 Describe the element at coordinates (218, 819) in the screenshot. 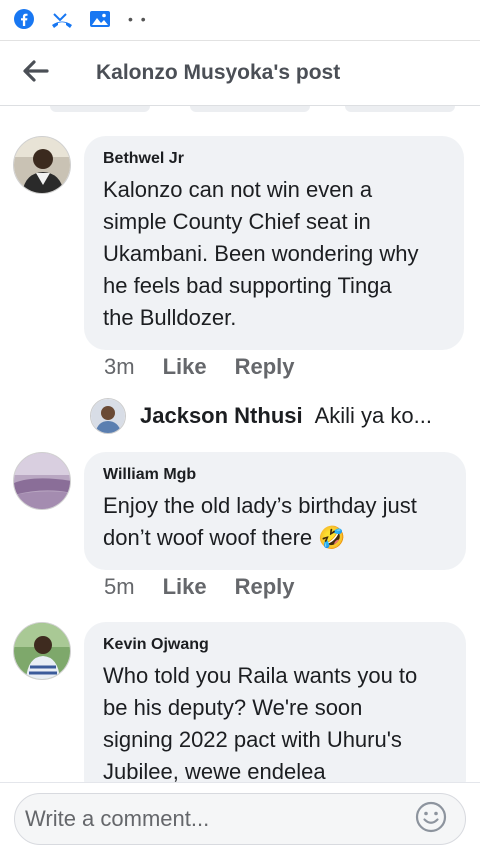

I see `comment-input` at that location.